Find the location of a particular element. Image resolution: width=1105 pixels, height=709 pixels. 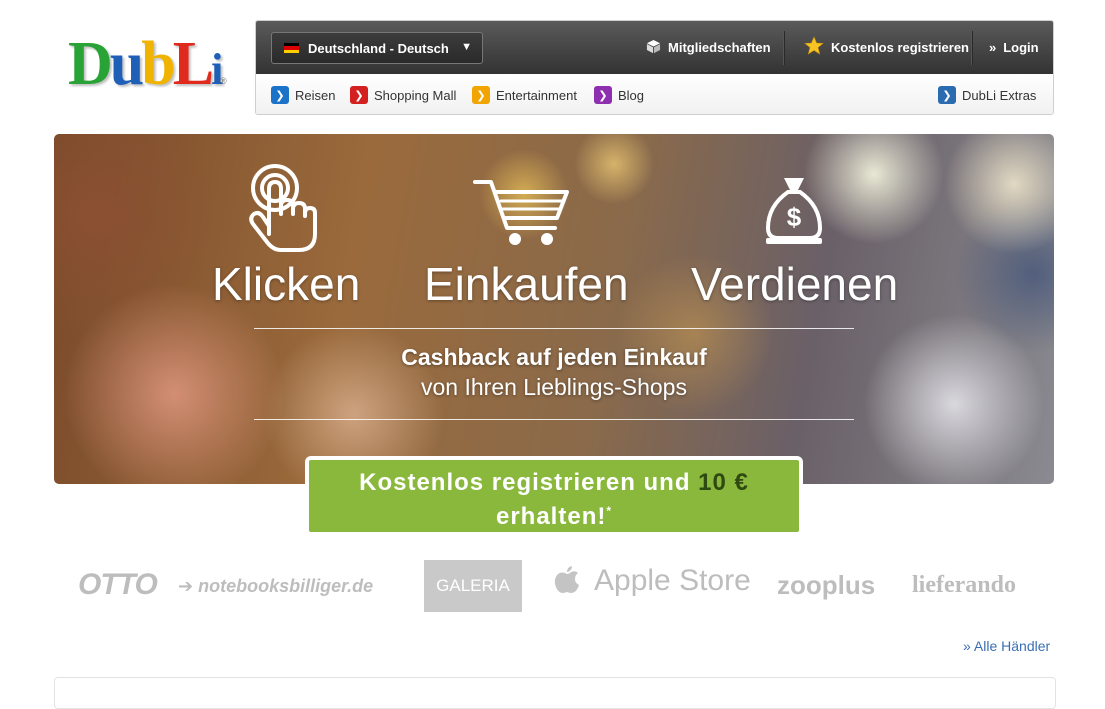

cta-text: Kostenlos registrieren und is located at coordinates (529, 482).